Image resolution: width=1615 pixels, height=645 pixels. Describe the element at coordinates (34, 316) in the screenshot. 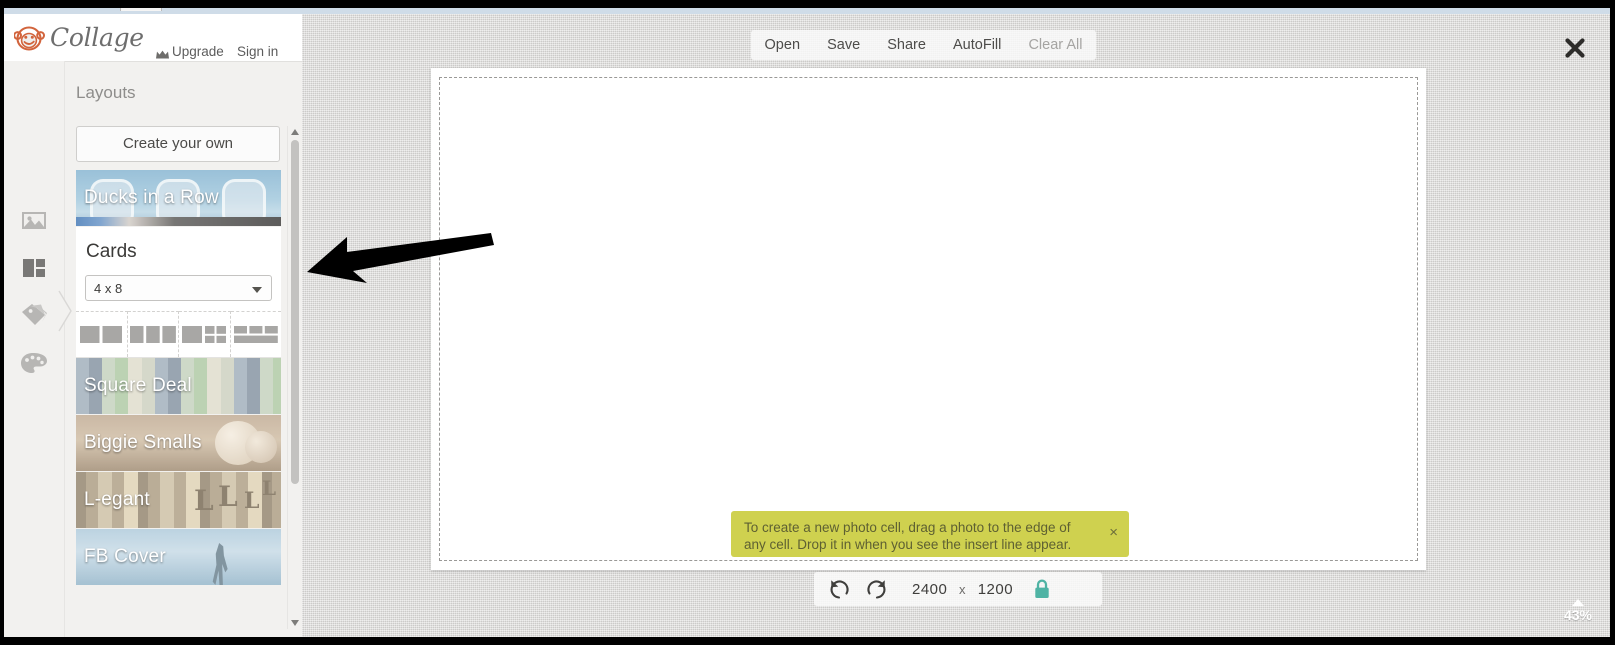

I see `rail-item-swatches` at that location.